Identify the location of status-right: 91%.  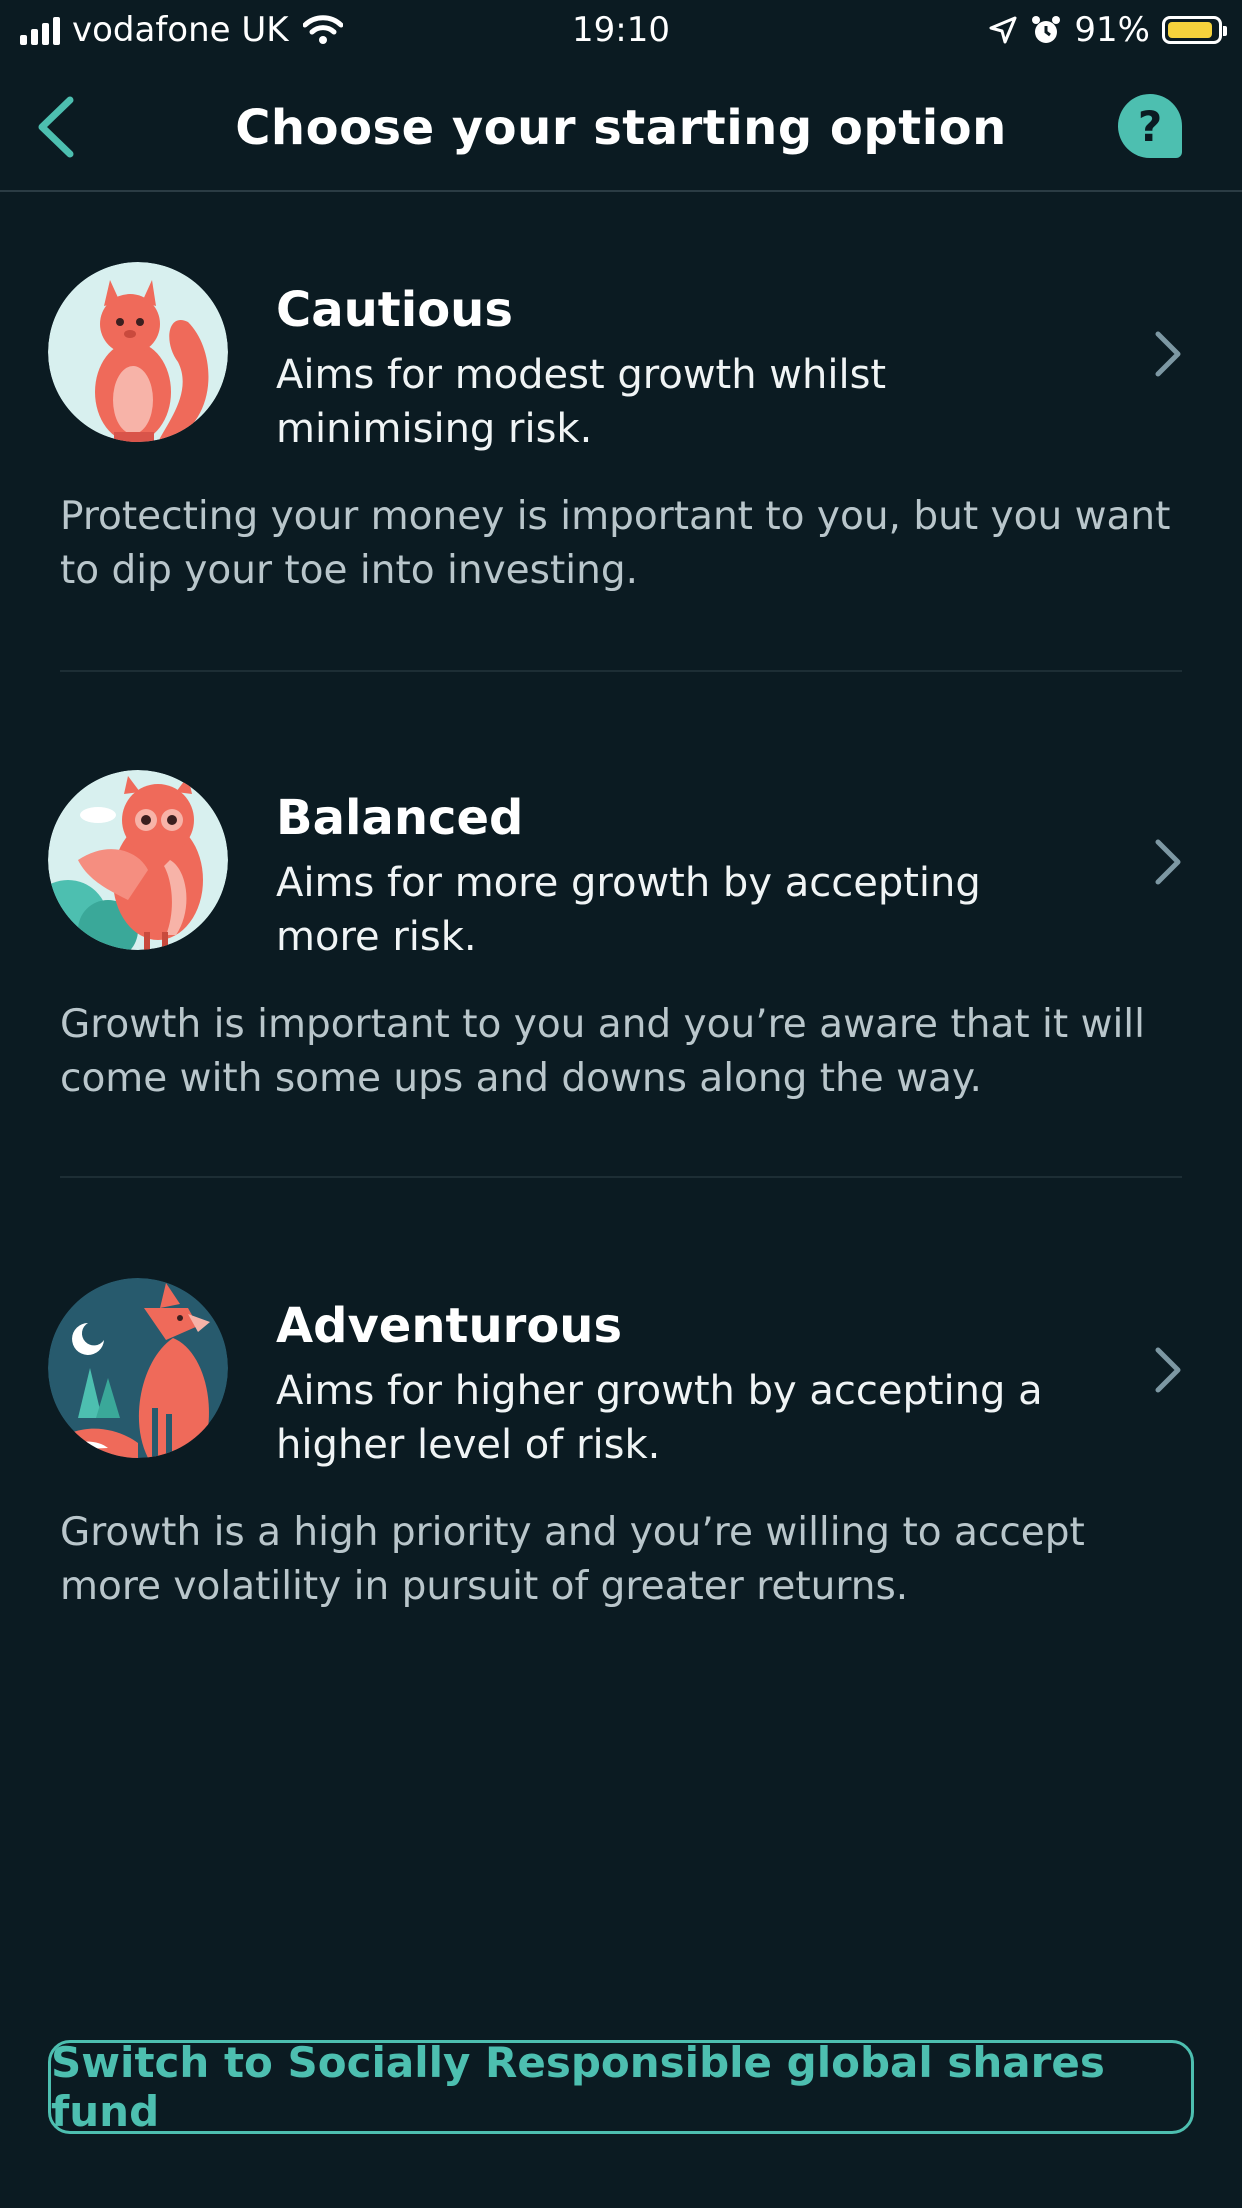
(1107, 30).